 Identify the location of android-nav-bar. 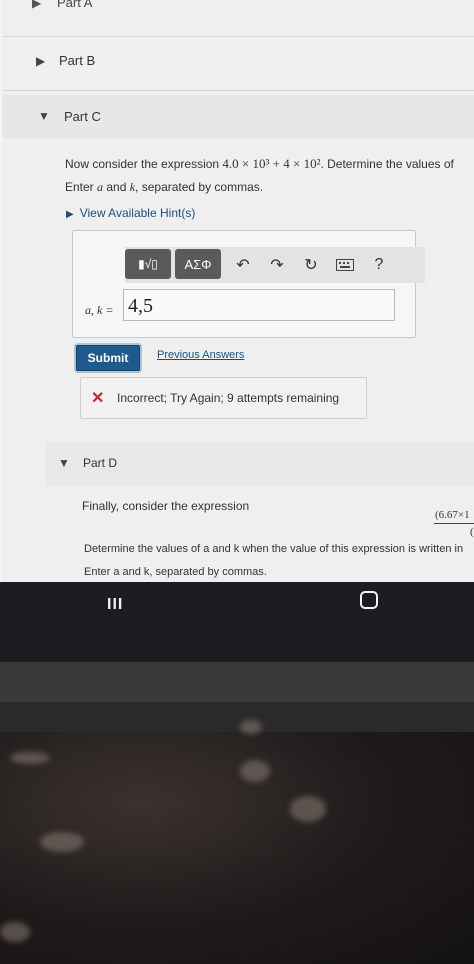
(237, 622).